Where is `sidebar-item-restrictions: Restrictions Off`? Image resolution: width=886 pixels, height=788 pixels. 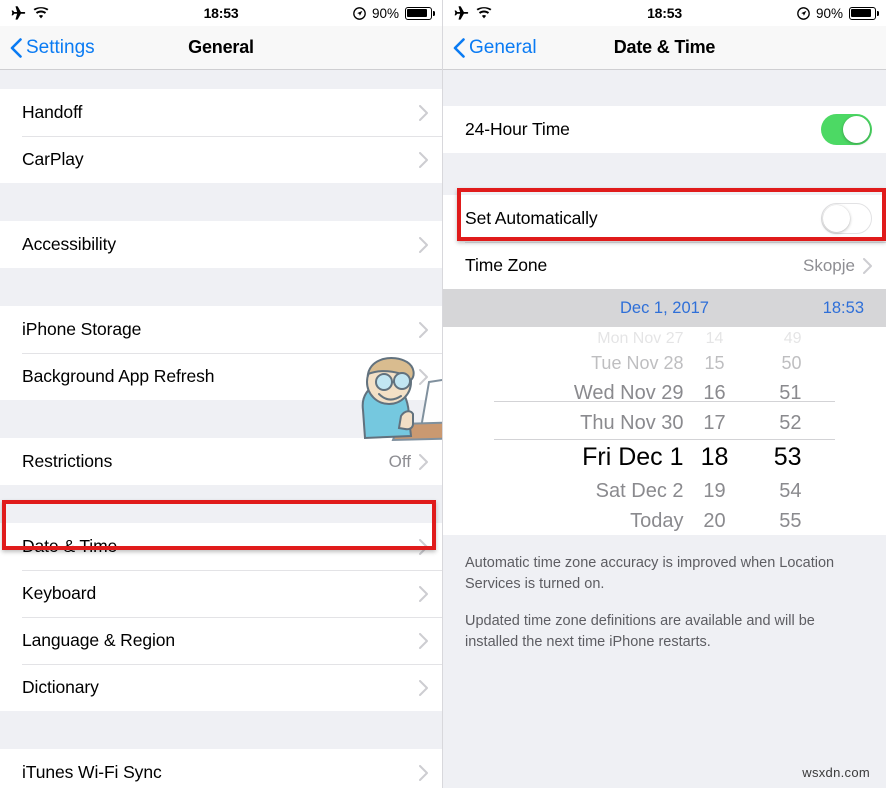 sidebar-item-restrictions: Restrictions Off is located at coordinates (221, 461).